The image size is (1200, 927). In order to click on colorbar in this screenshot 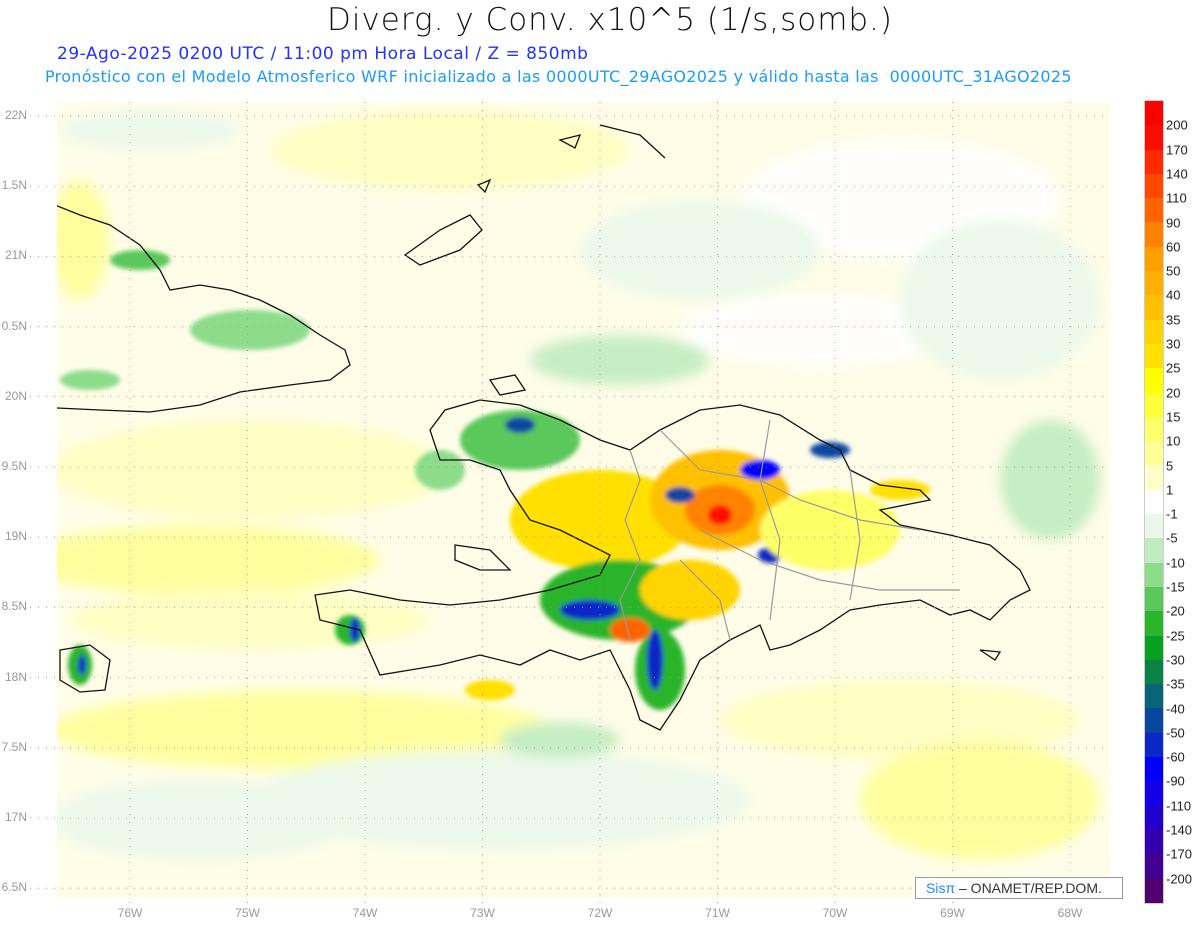, I will do `click(1154, 502)`.